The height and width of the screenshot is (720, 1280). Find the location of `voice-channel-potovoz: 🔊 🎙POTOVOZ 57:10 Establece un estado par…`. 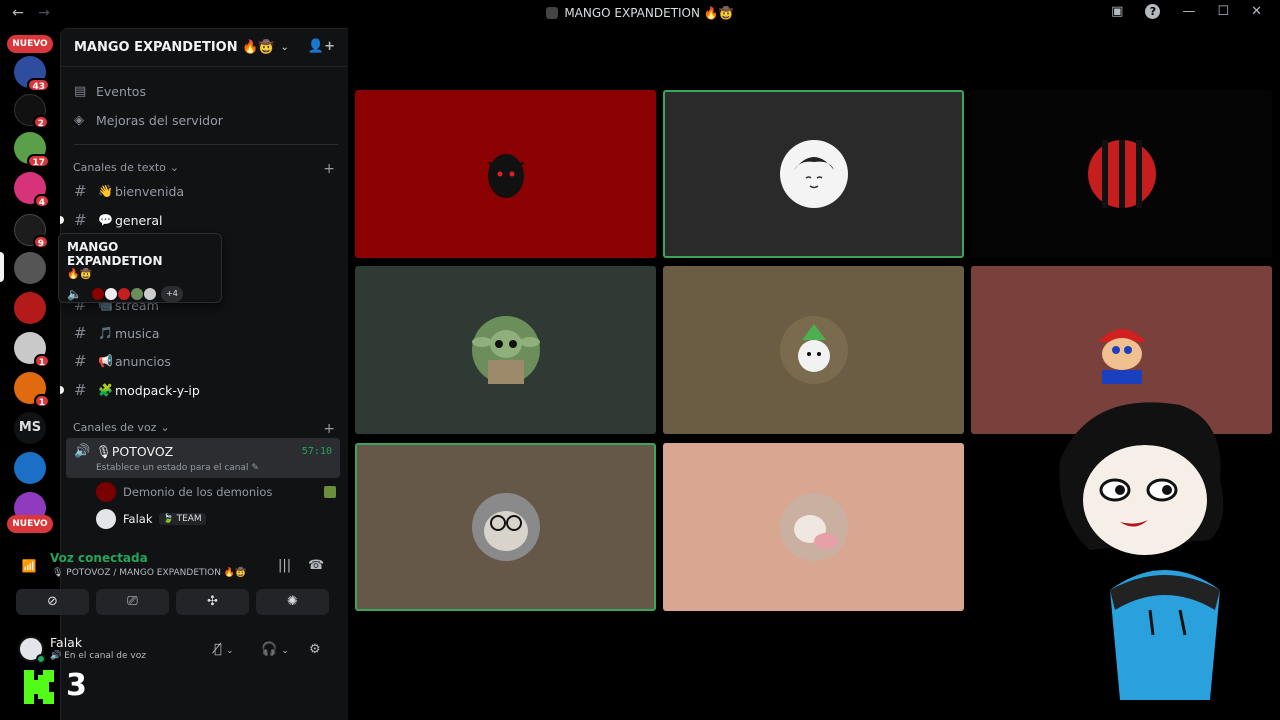

voice-channel-potovoz: 🔊 🎙POTOVOZ 57:10 Establece un estado par… is located at coordinates (203, 458).